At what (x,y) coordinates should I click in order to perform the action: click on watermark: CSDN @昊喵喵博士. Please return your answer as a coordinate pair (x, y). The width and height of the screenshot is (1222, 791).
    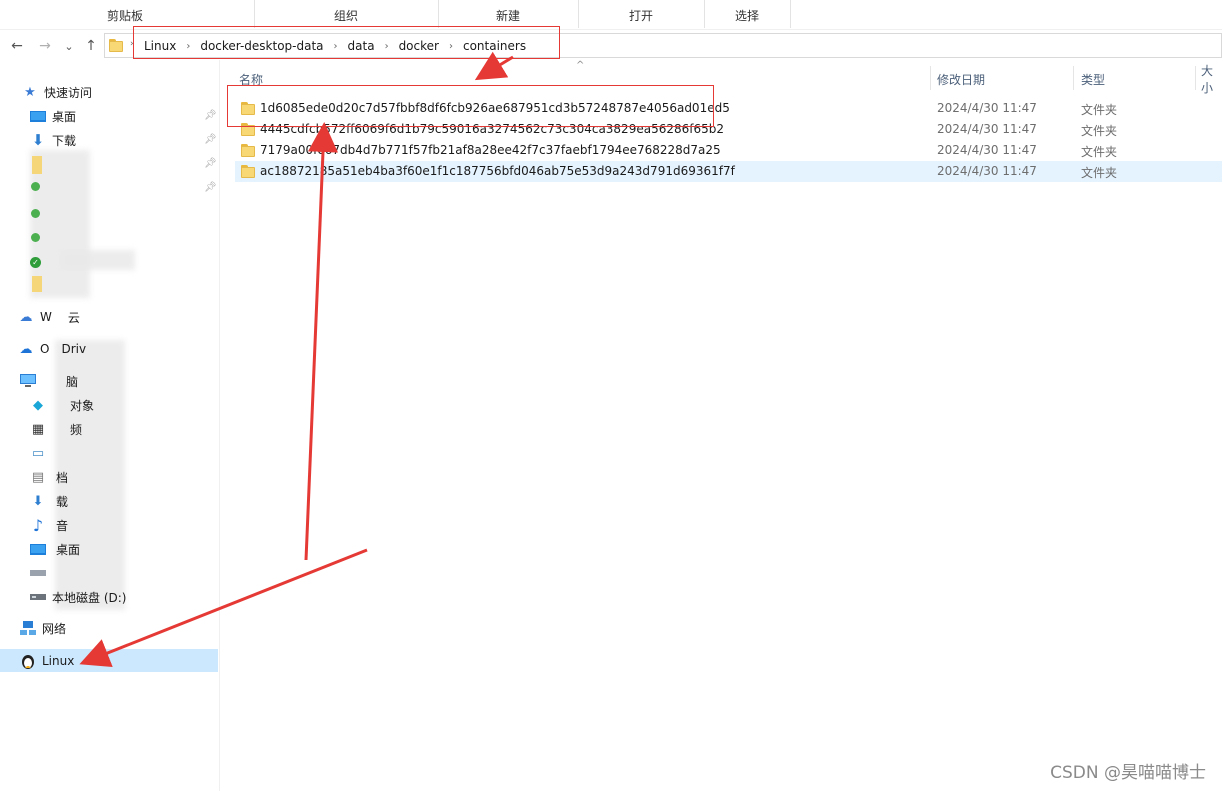
    Looking at the image, I should click on (1128, 773).